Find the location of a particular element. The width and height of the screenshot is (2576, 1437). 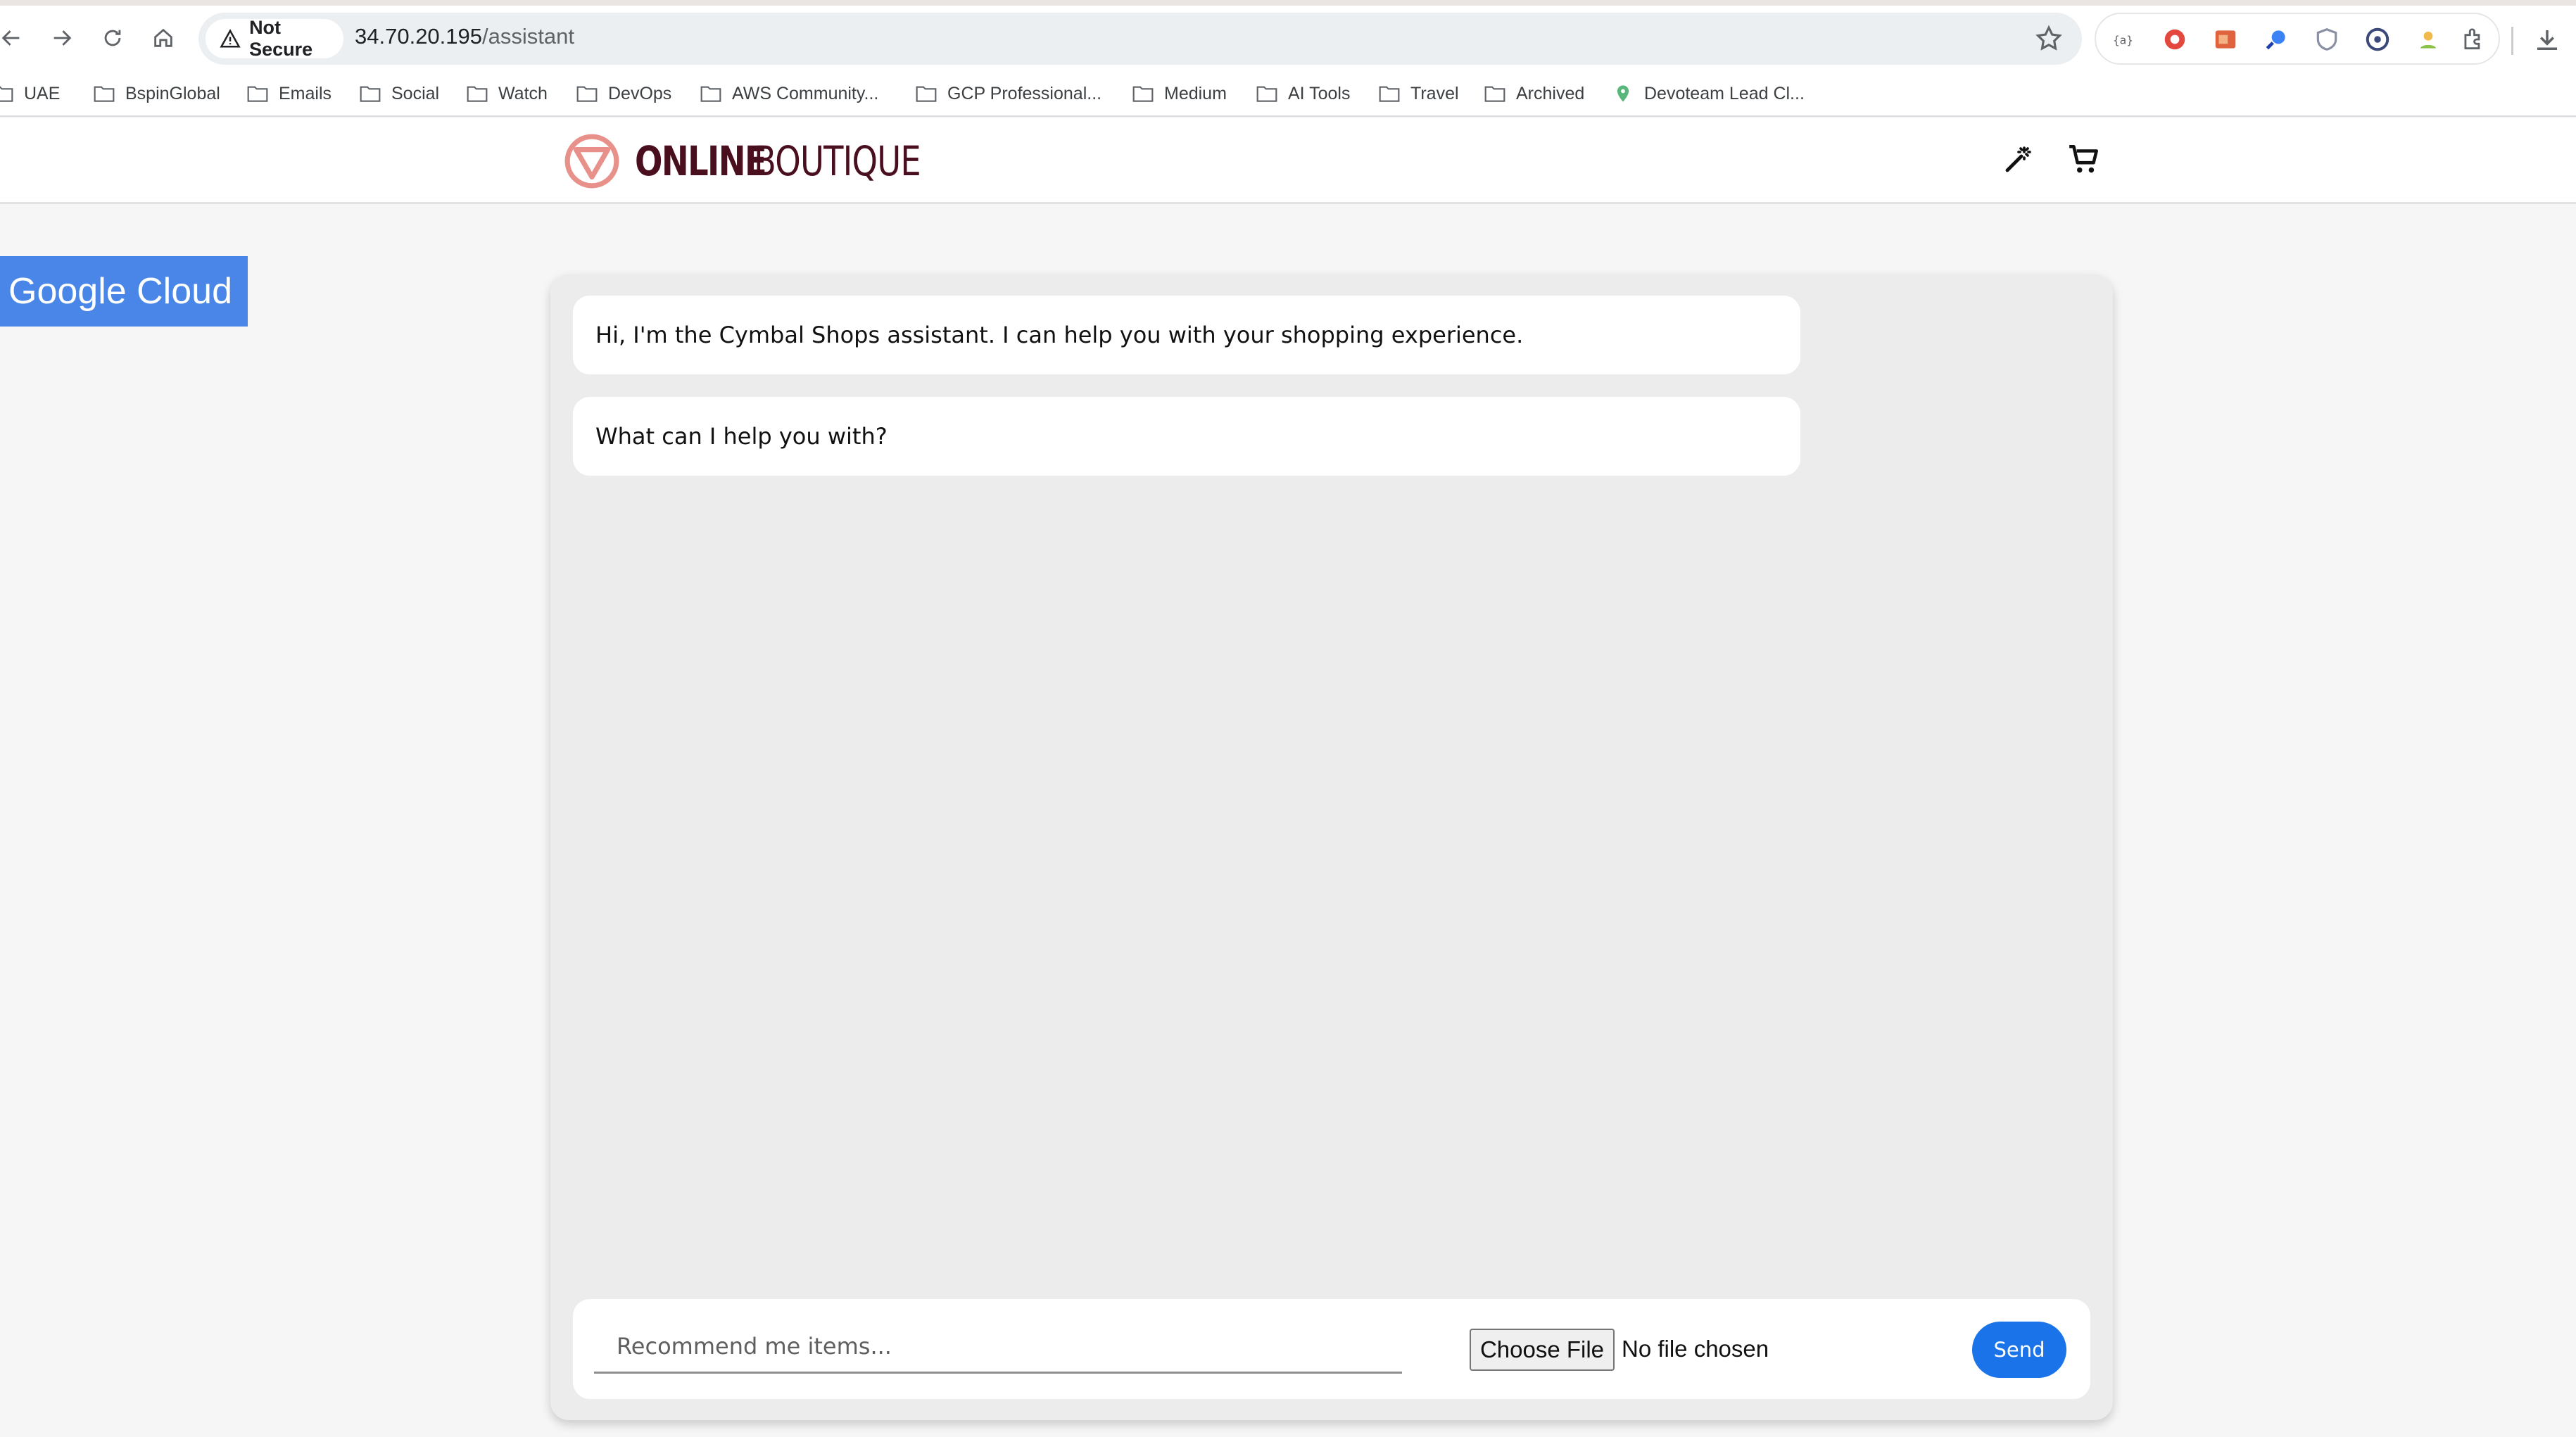

avatar-extension-icon is located at coordinates (2428, 39).